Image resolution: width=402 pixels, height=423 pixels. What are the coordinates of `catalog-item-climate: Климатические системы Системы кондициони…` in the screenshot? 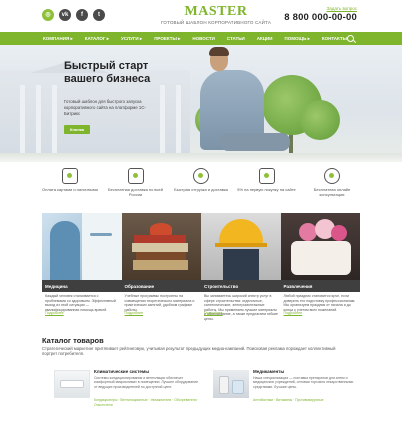 It's located at (129, 395).